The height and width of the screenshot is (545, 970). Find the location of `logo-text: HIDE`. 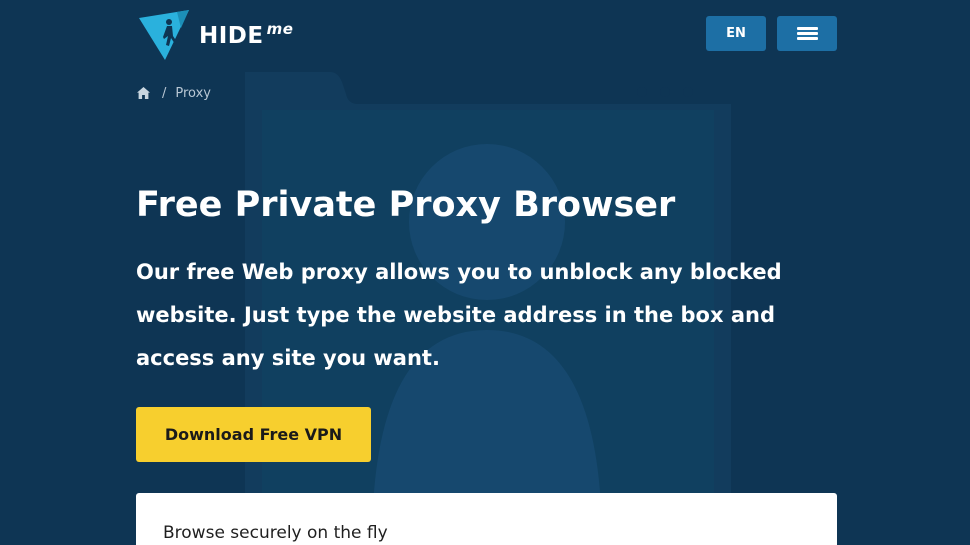

logo-text: HIDE is located at coordinates (231, 36).